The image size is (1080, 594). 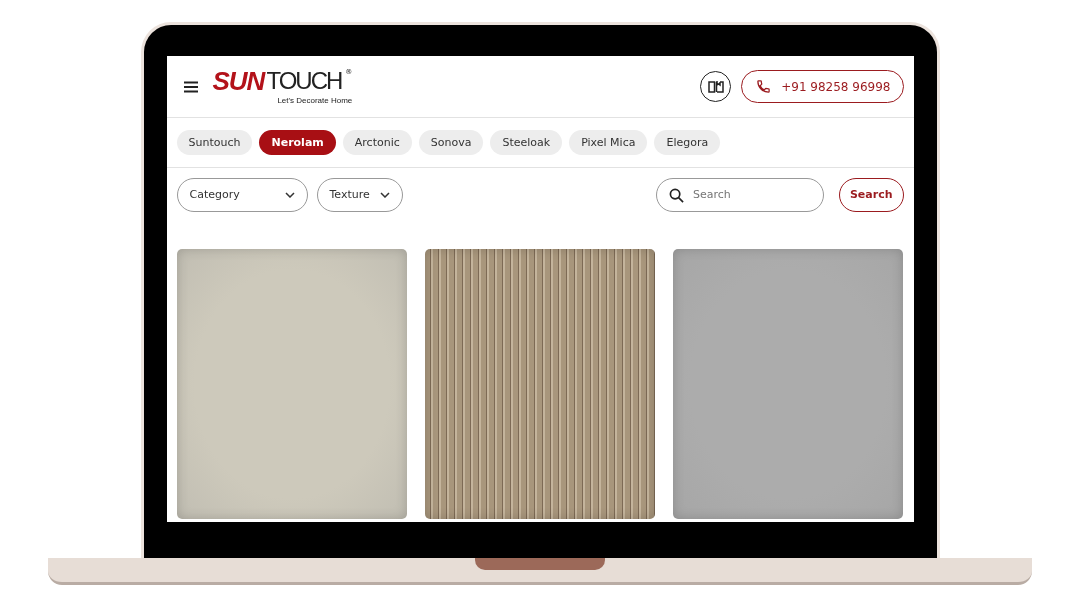 What do you see at coordinates (739, 194) in the screenshot?
I see `search-field: Search` at bounding box center [739, 194].